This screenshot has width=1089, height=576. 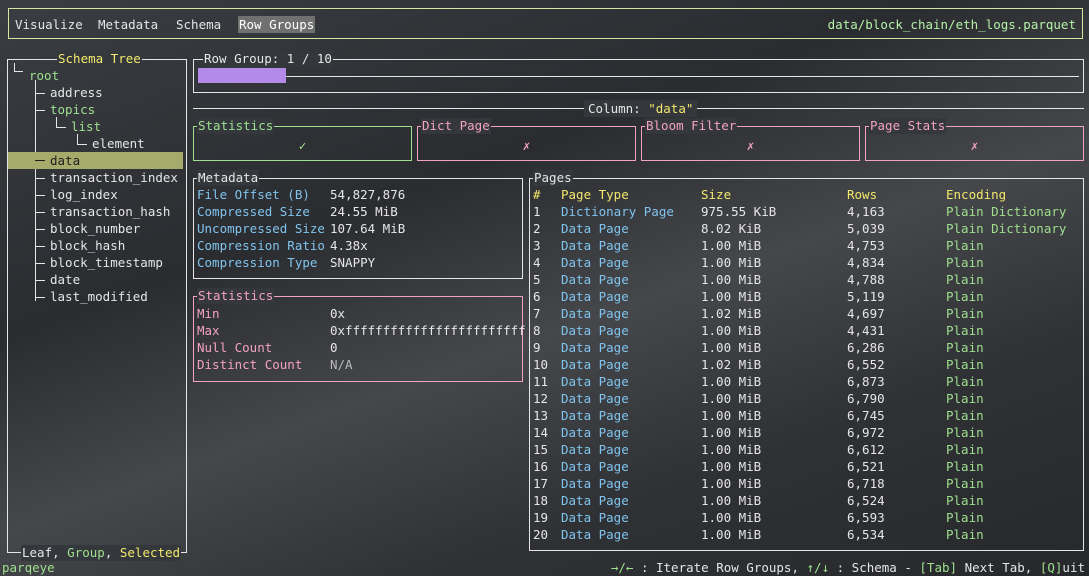 I want to click on page-stats-flag-title: Page Stats, so click(x=908, y=126).